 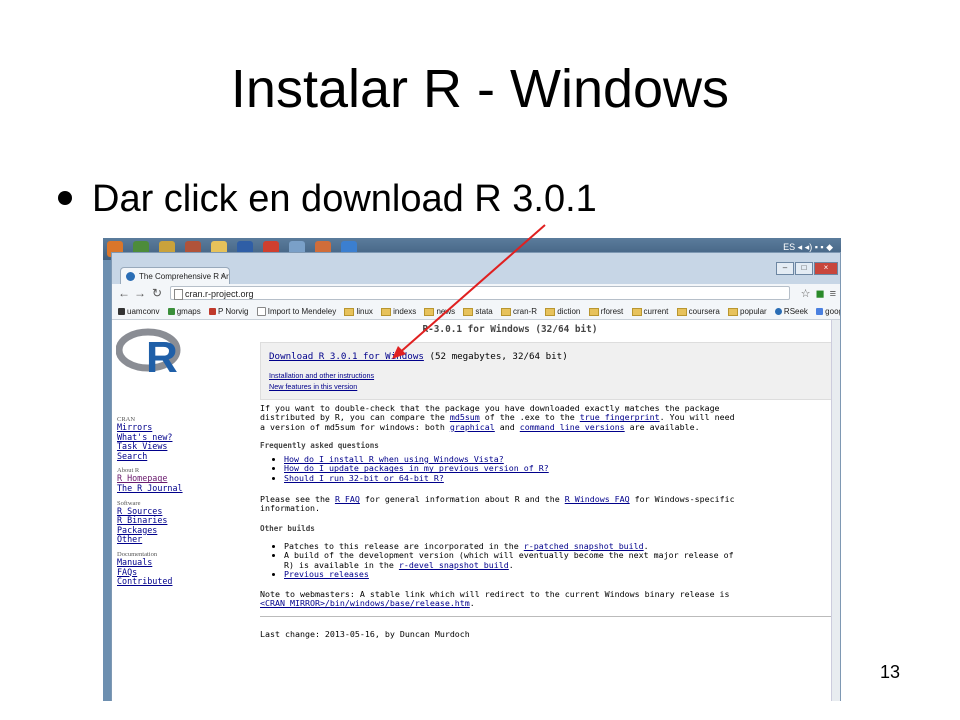 I want to click on annotation-arrow, so click(x=469, y=291).